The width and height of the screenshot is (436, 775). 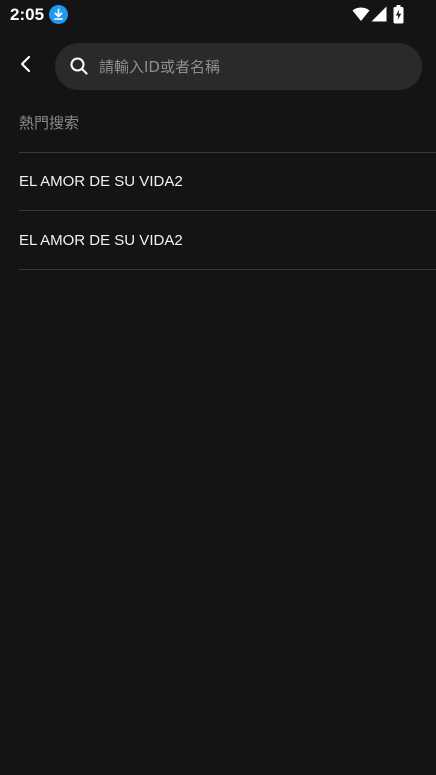 I want to click on back-button, so click(x=26, y=66).